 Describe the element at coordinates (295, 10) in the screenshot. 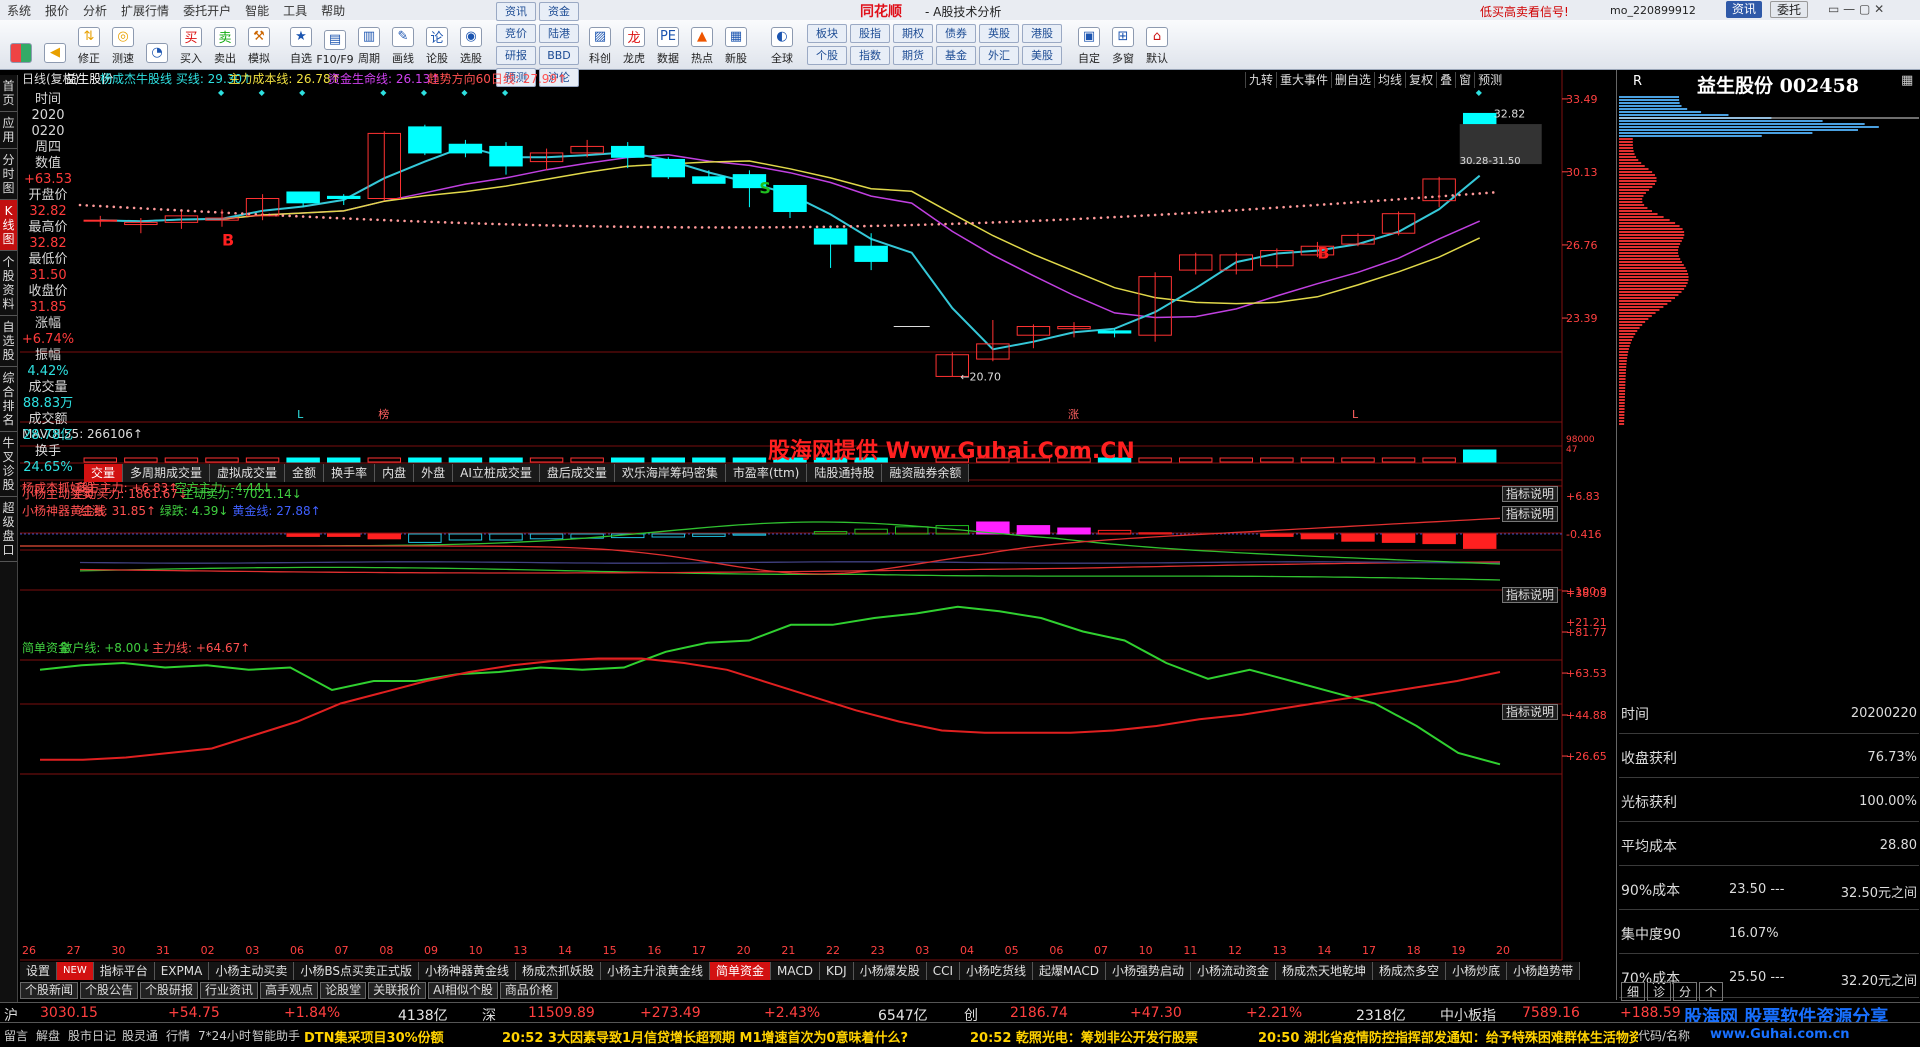

I see `menu-item-tools: 工具` at that location.